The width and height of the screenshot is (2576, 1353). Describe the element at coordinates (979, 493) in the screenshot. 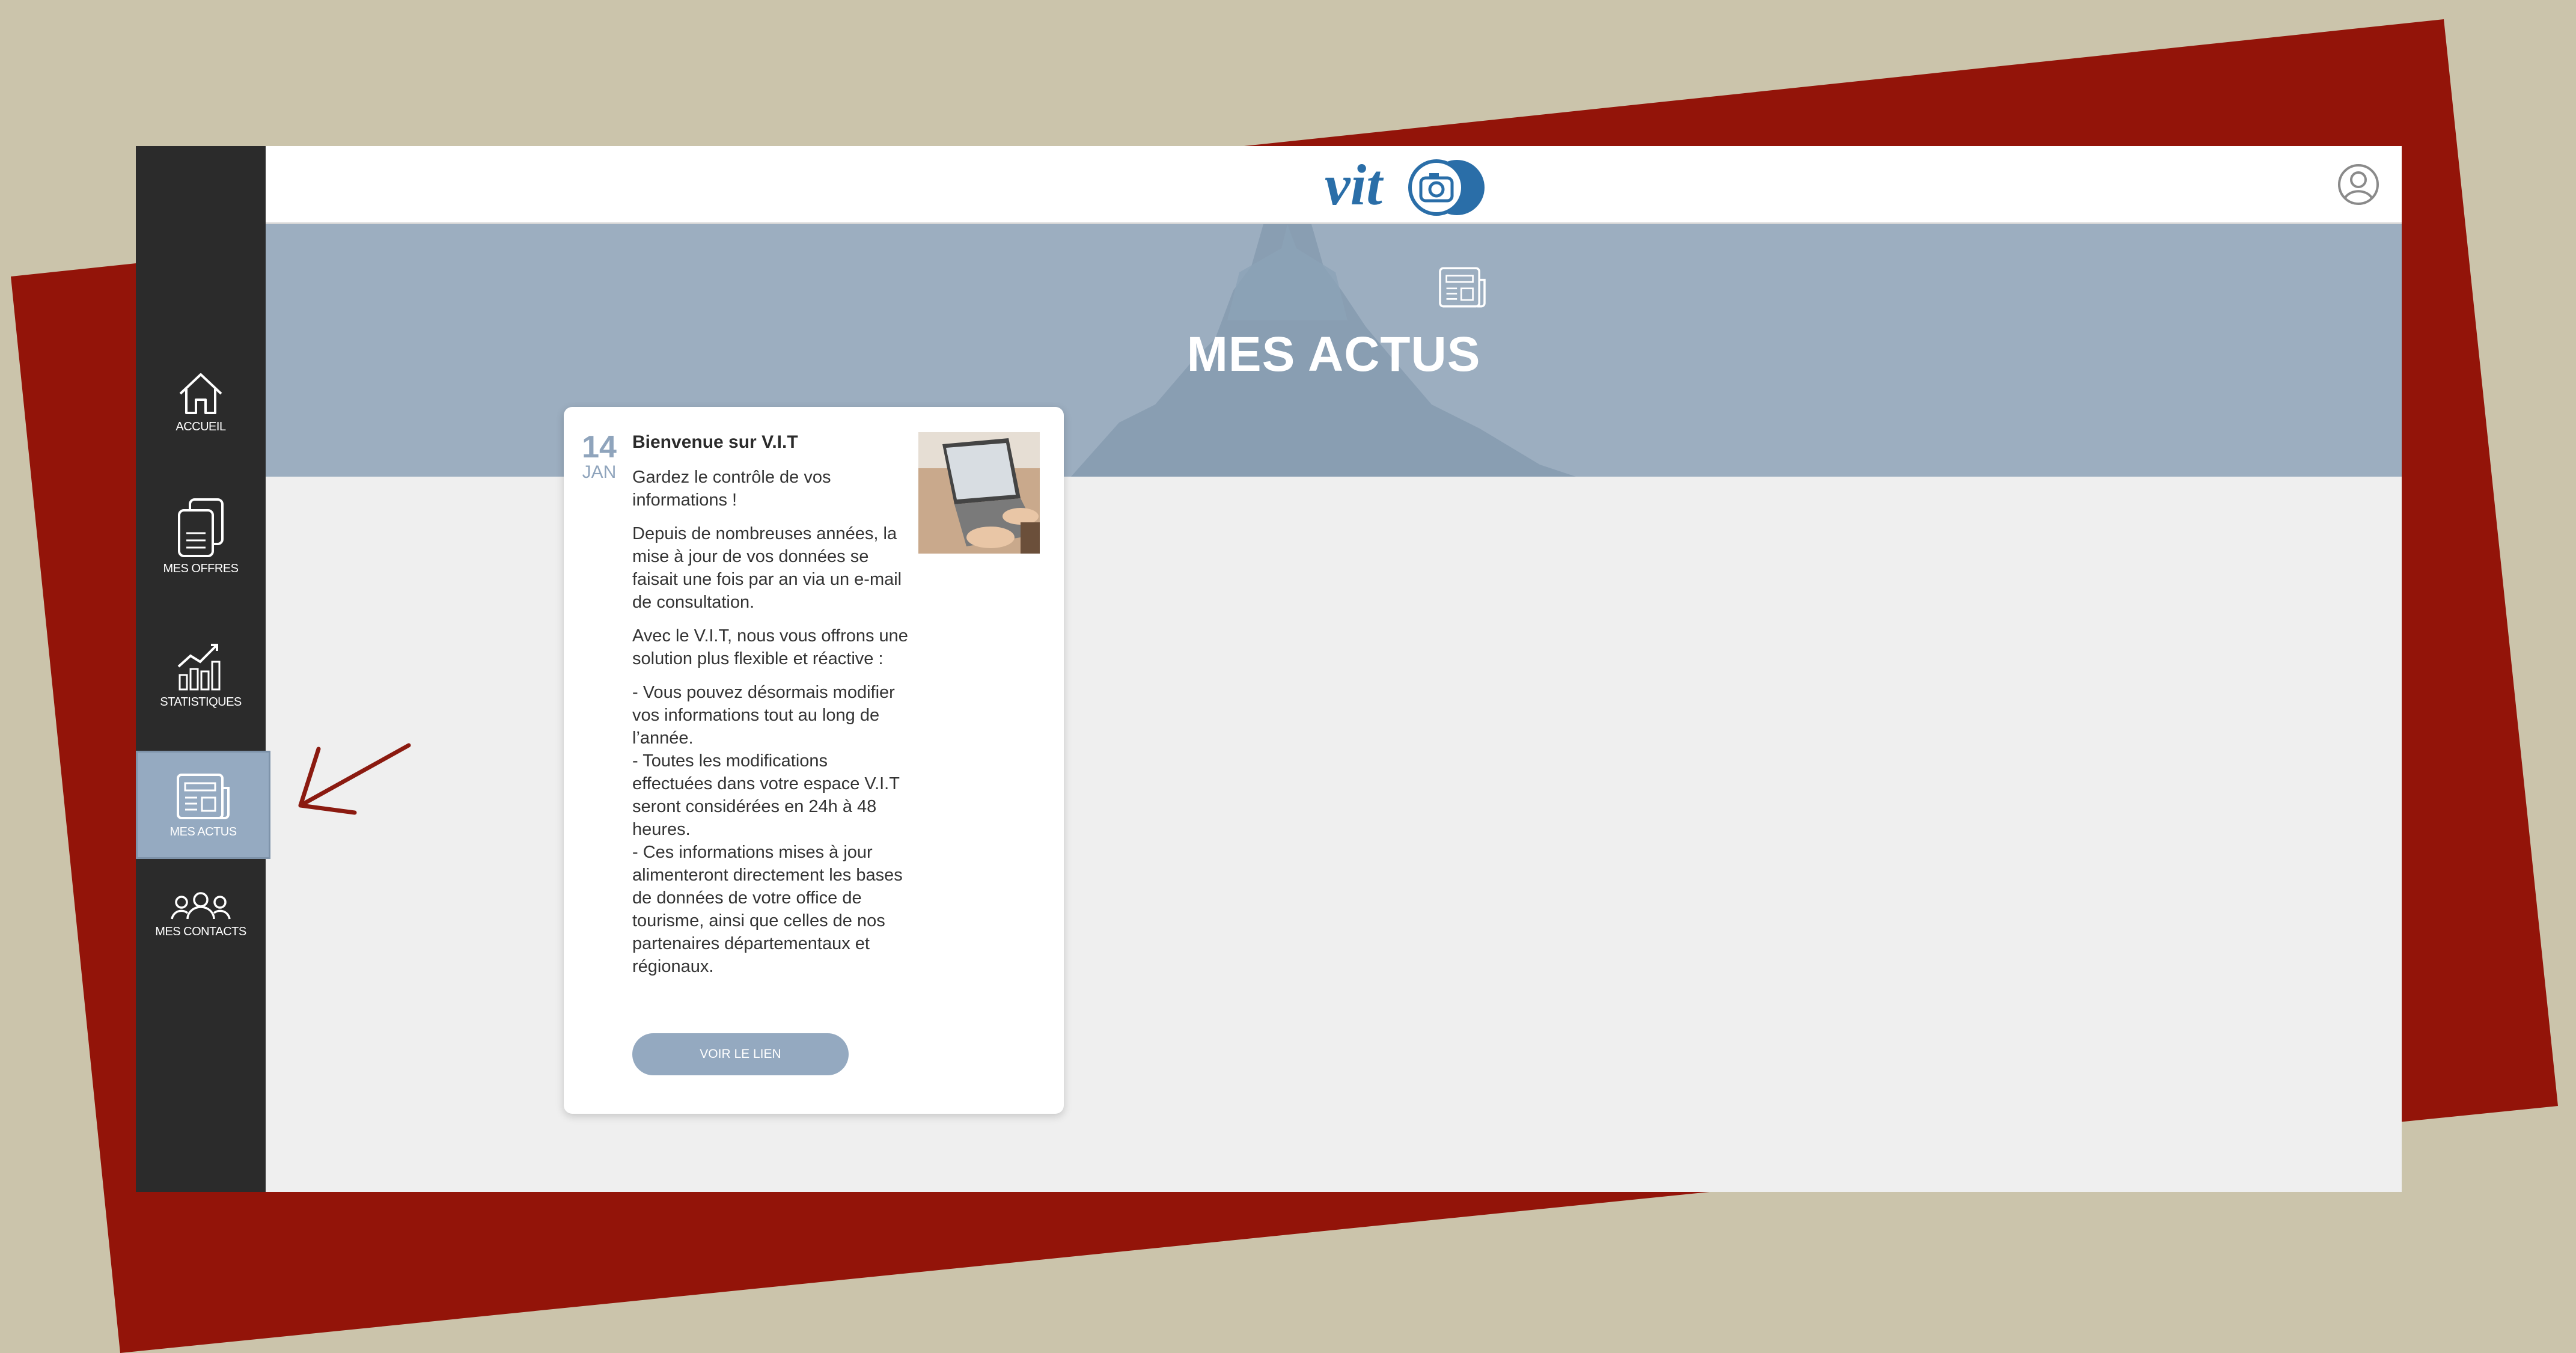

I see `news-thumbnail-image` at that location.